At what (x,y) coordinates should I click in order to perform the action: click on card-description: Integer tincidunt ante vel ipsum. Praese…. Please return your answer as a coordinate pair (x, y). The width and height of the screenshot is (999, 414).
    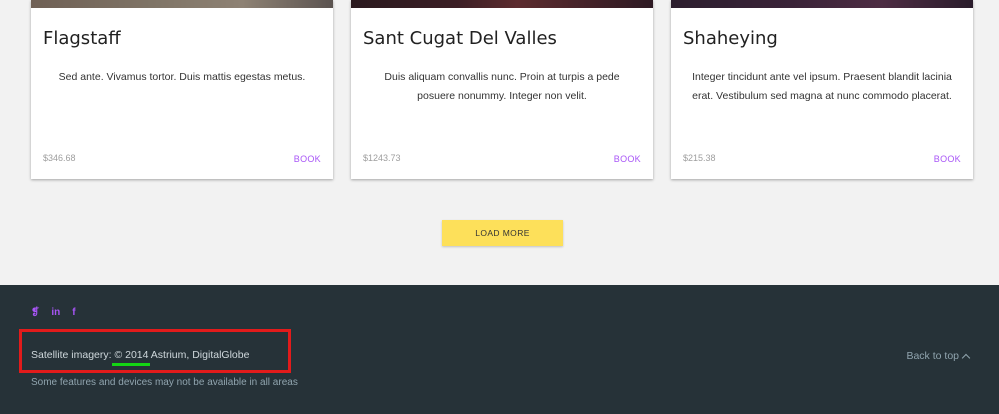
    Looking at the image, I should click on (822, 86).